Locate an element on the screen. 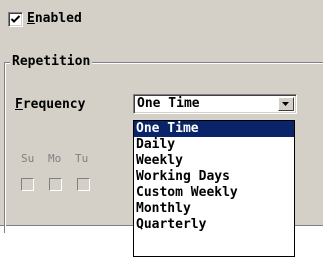 The width and height of the screenshot is (323, 257). repetition-group-title: Repetition is located at coordinates (51, 61).